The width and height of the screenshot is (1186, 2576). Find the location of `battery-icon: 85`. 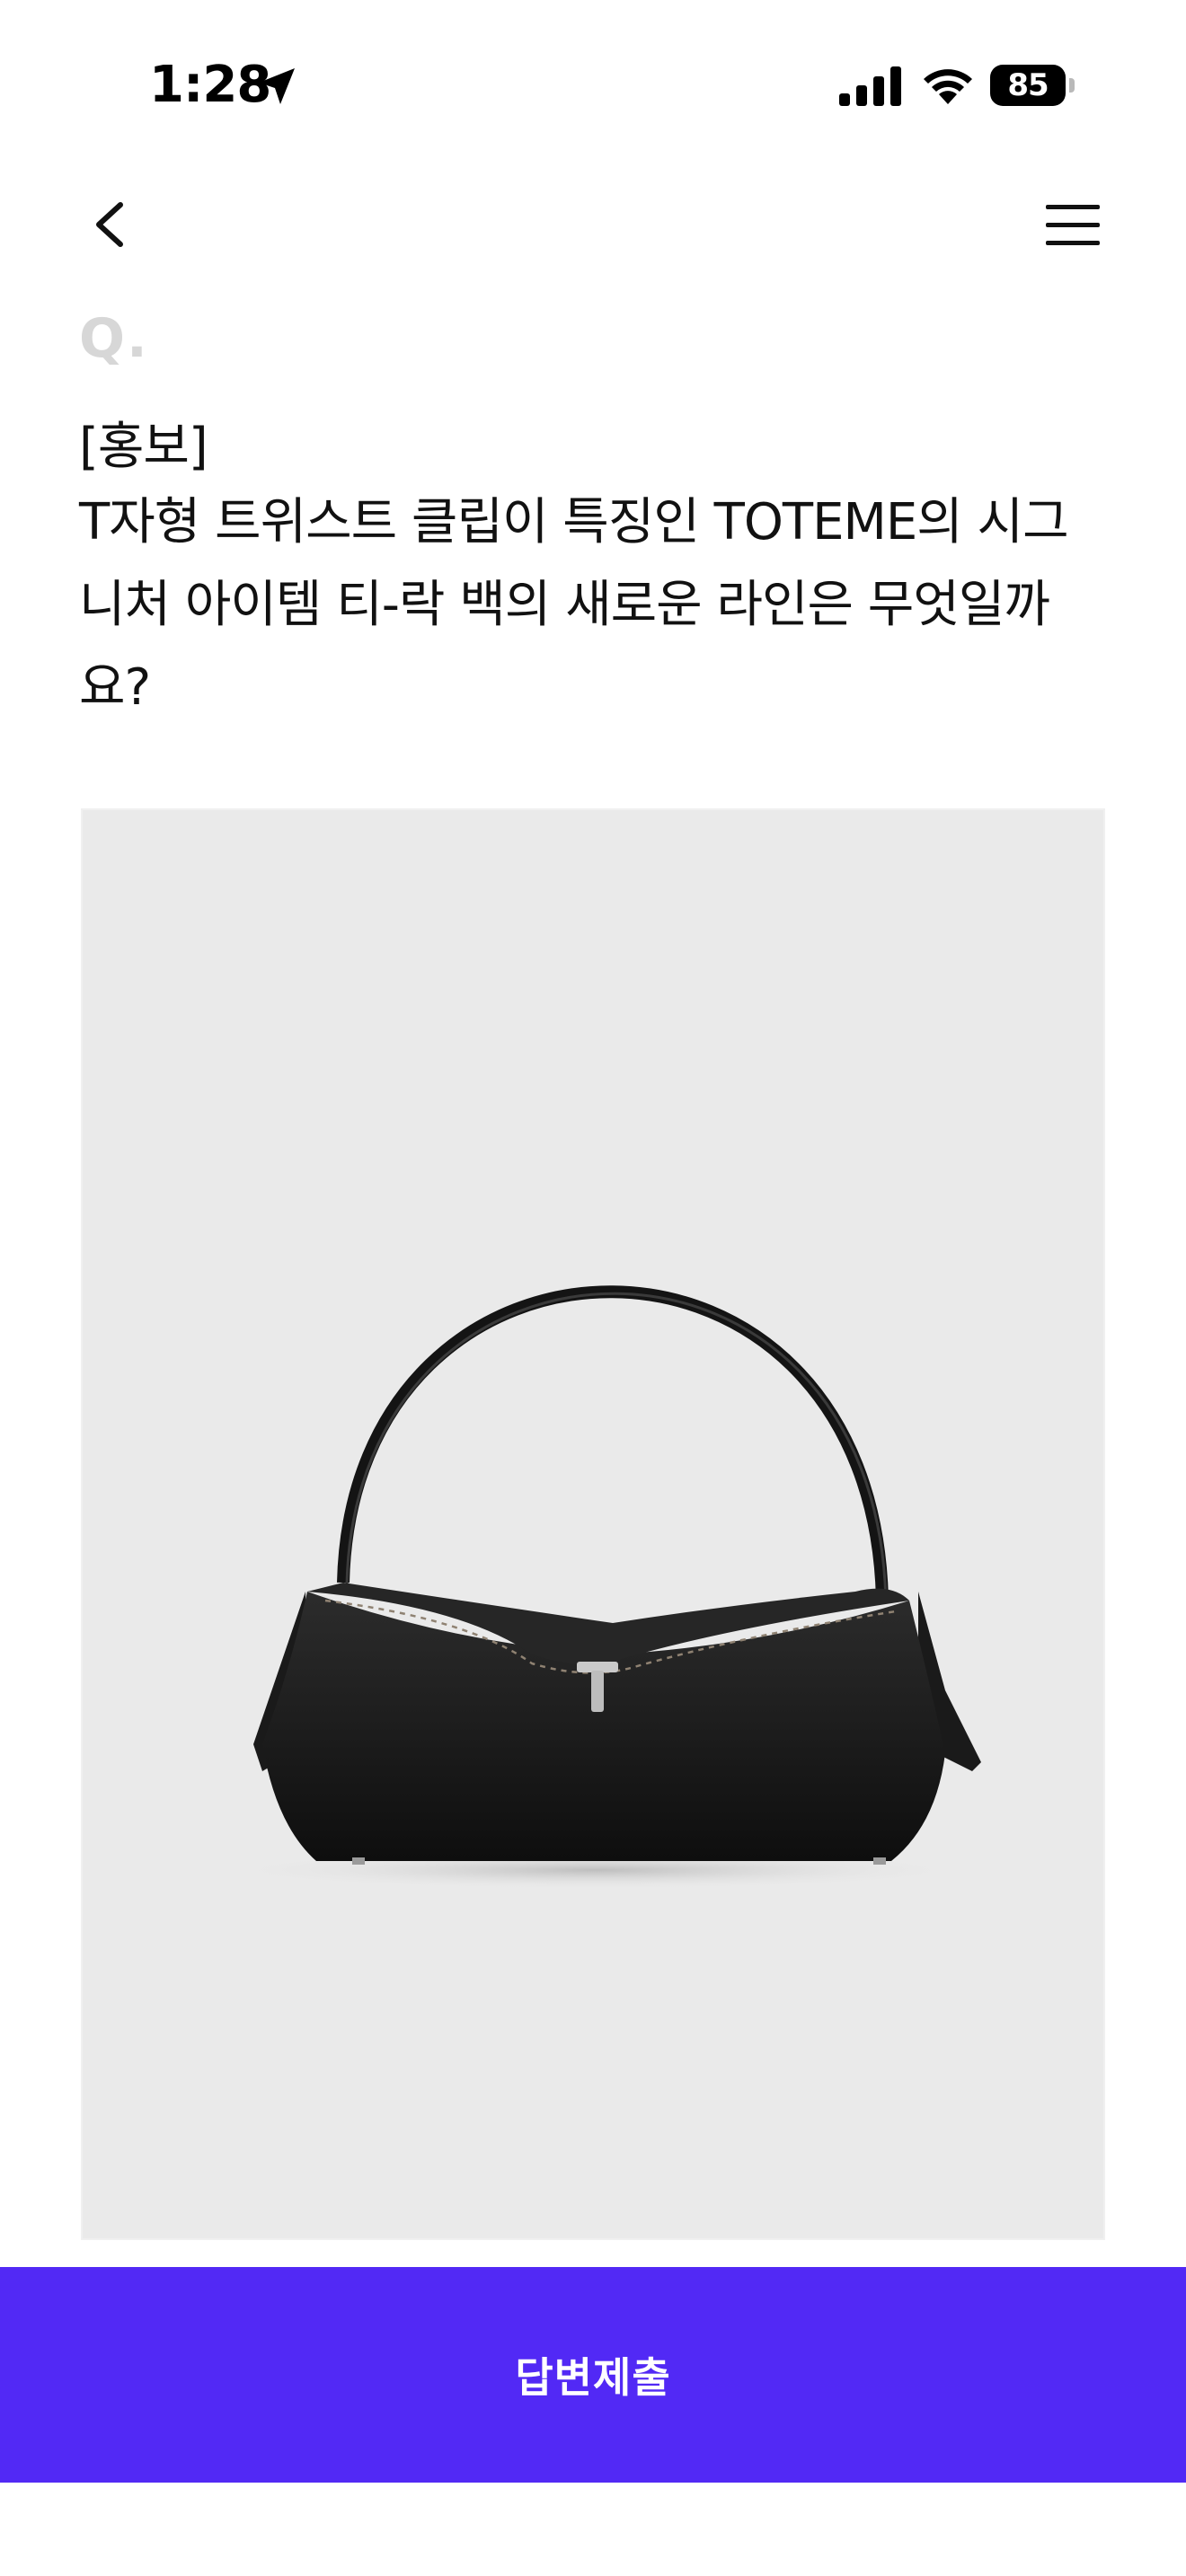

battery-icon: 85 is located at coordinates (1033, 85).